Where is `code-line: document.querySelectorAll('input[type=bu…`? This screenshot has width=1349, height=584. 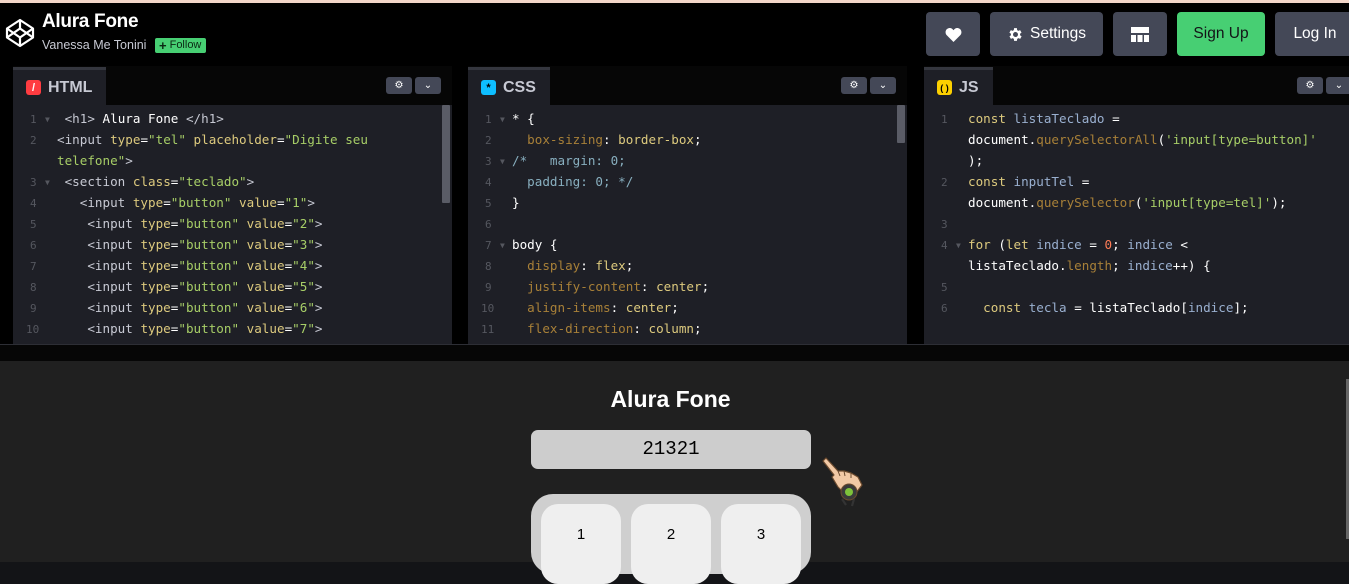
code-line: document.querySelectorAll('input[type=bu… is located at coordinates (1142, 139).